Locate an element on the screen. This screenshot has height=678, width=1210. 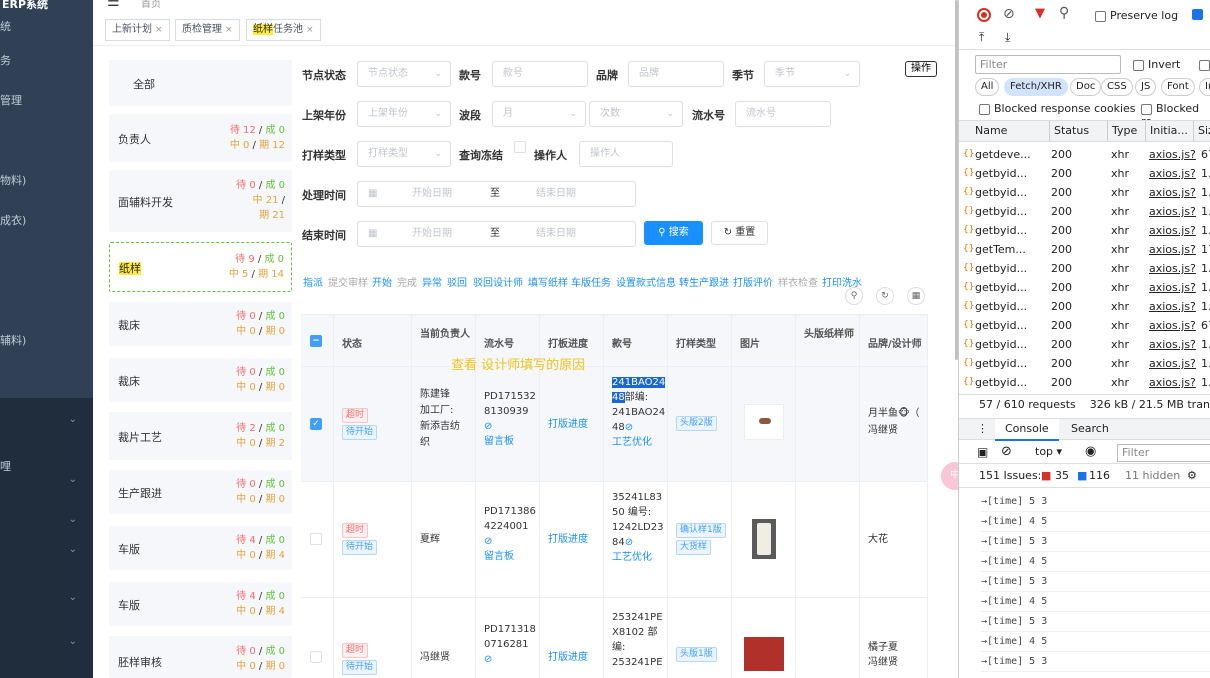
band-count-select: 次数 ⌄ is located at coordinates (636, 114).